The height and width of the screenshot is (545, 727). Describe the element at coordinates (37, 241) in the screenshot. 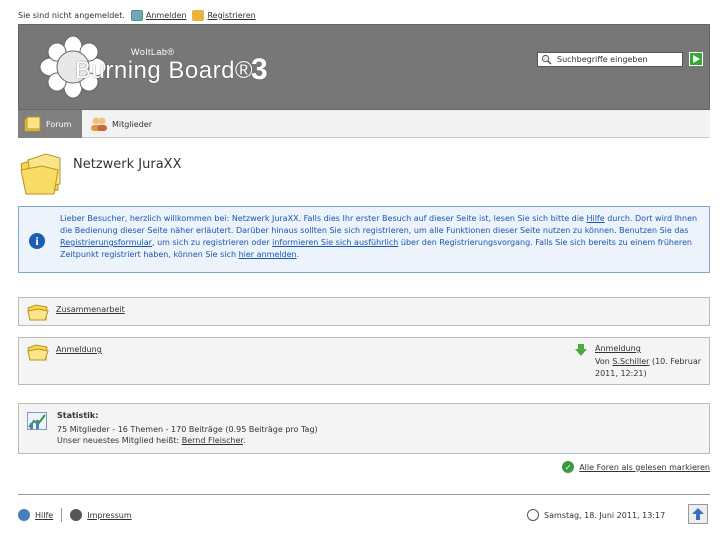

I see `info-icon: i` at that location.